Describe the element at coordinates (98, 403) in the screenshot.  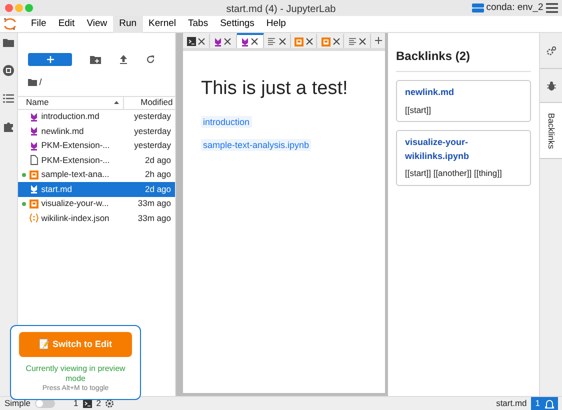
I see `kernel-count: 2` at that location.